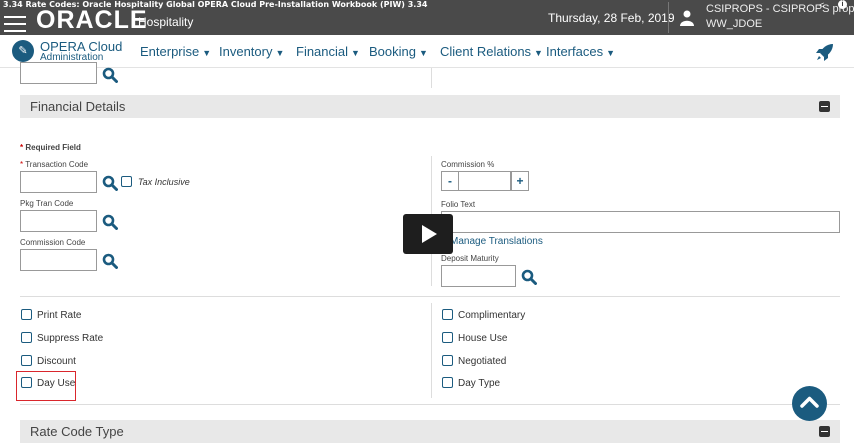 The image size is (854, 447). What do you see at coordinates (53, 147) in the screenshot?
I see `required-field-text: Required Field` at bounding box center [53, 147].